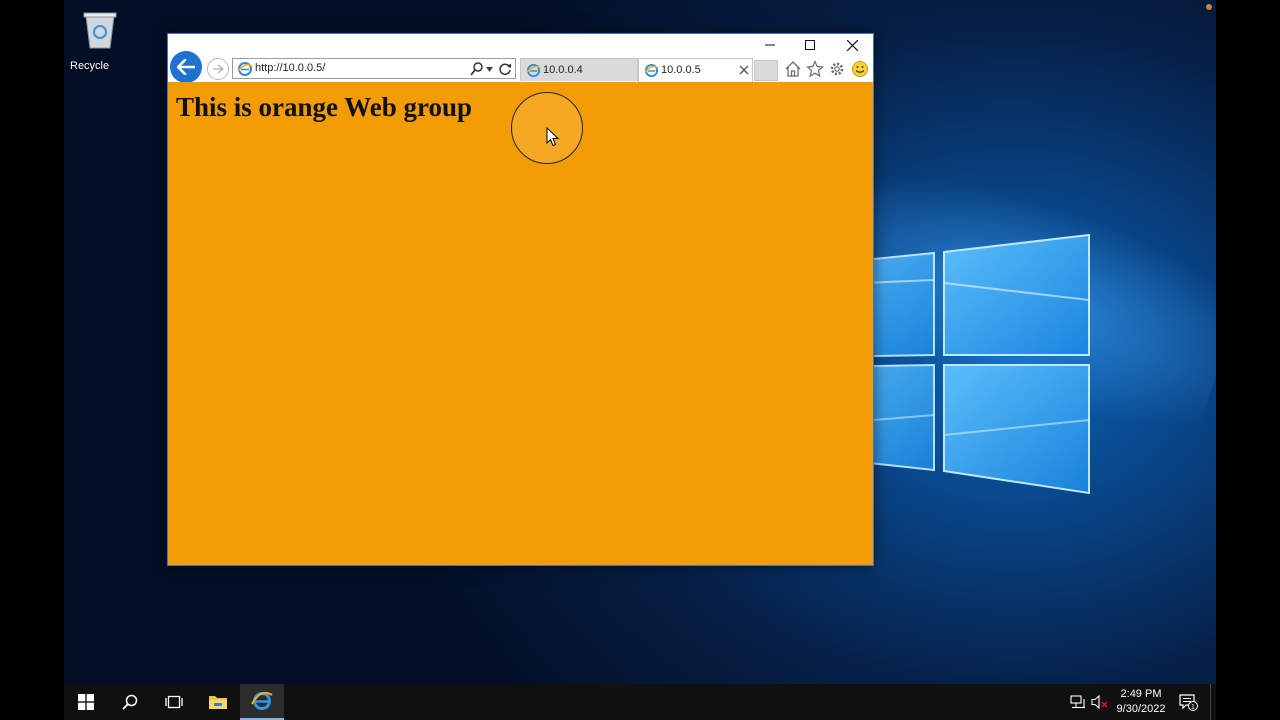 The image size is (1280, 720). What do you see at coordinates (1141, 709) in the screenshot?
I see `clock-date: 9/30/2022` at bounding box center [1141, 709].